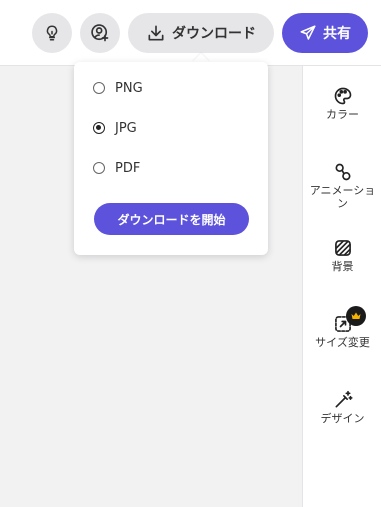 Image resolution: width=381 pixels, height=507 pixels. I want to click on sidebar-item-design: デザイン, so click(342, 407).